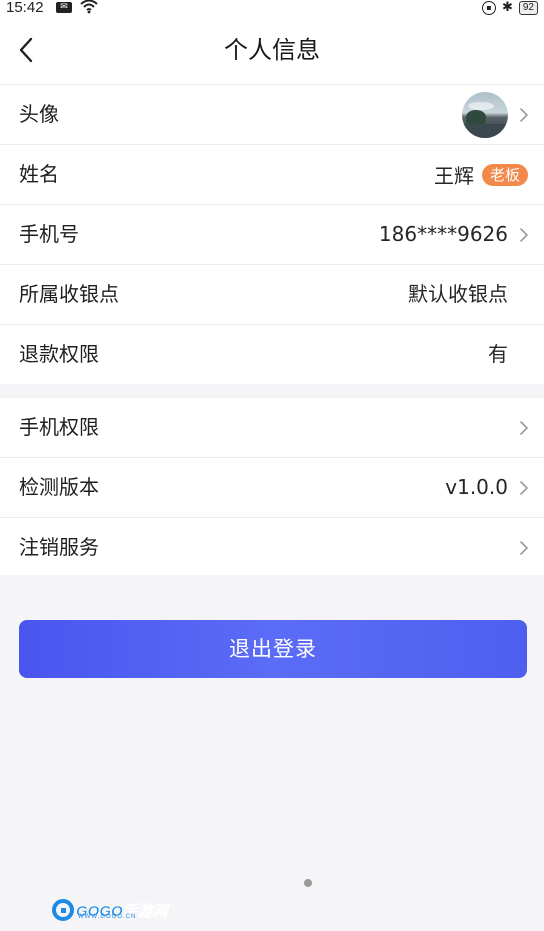  What do you see at coordinates (488, 8) in the screenshot?
I see `rotation-lock-icon: ▪` at bounding box center [488, 8].